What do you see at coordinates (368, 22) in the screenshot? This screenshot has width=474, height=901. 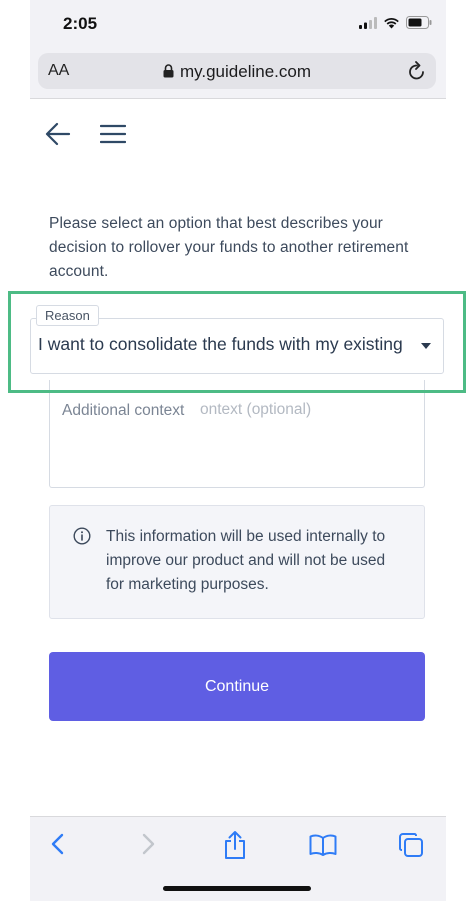 I see `signal-icon` at bounding box center [368, 22].